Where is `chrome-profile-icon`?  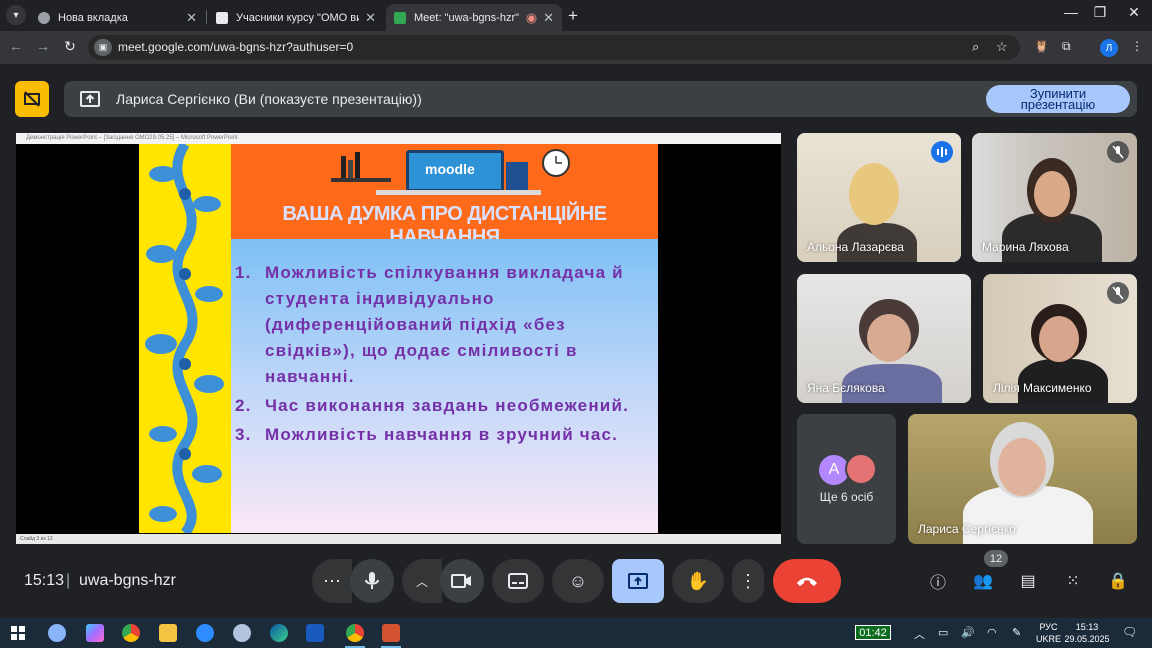 chrome-profile-icon is located at coordinates (355, 633).